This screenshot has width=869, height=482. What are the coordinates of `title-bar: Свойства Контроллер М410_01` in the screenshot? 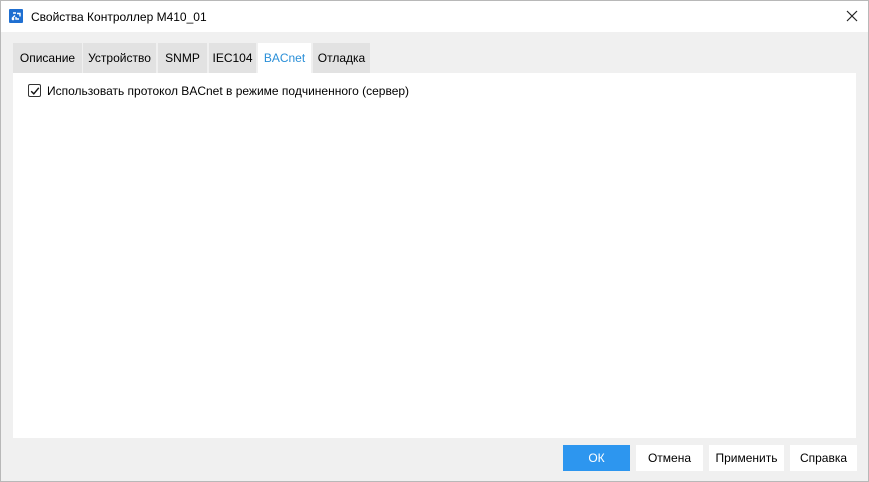 It's located at (434, 16).